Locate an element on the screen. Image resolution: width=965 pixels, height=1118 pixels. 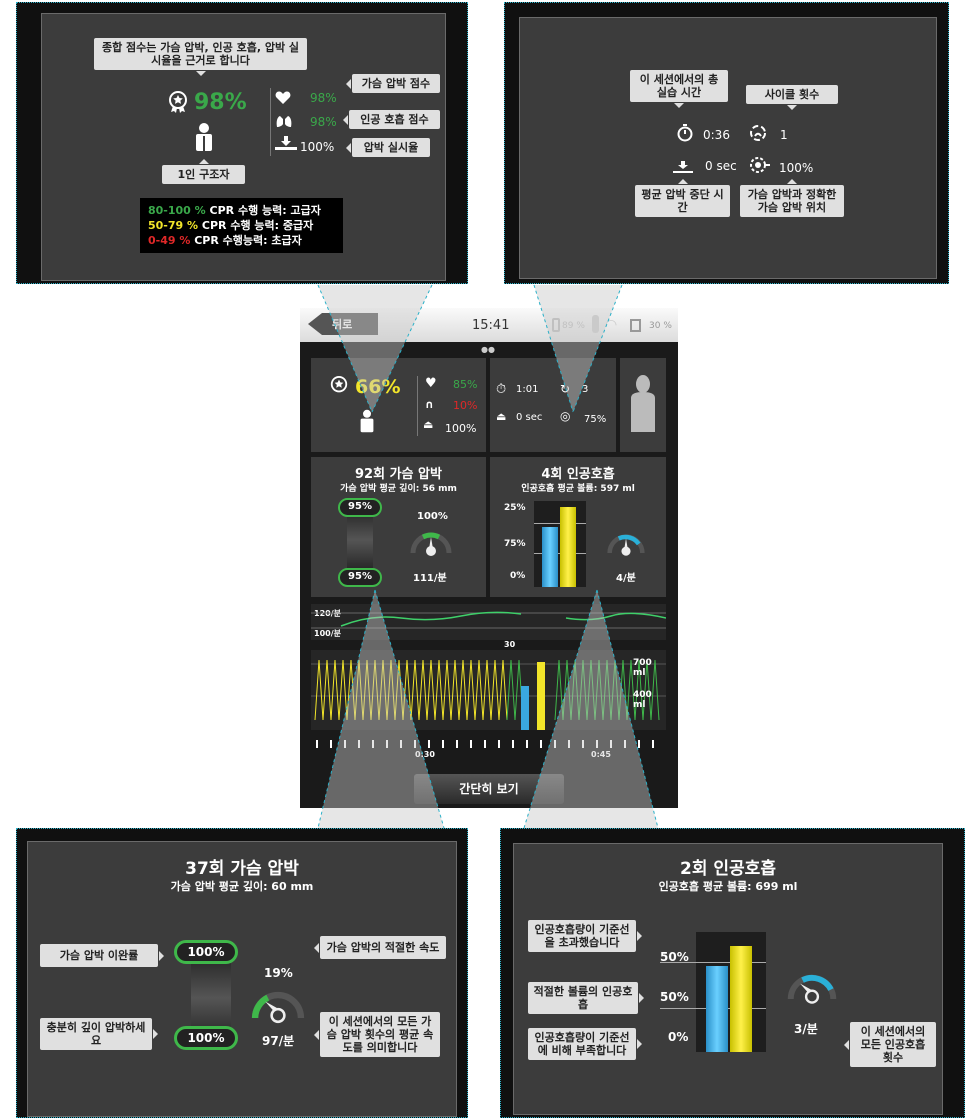
rate-percent: 19% is located at coordinates (278, 973).